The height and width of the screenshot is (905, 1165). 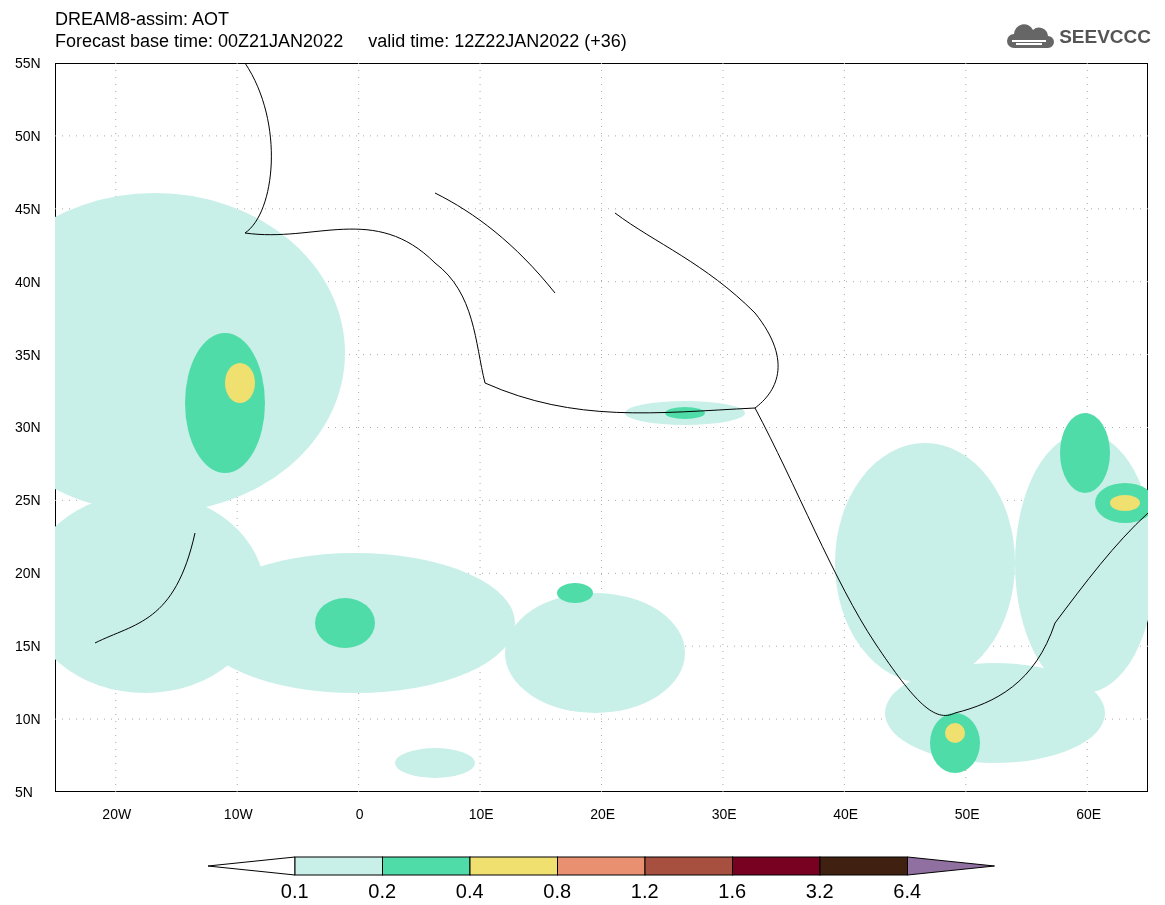 What do you see at coordinates (846, 814) in the screenshot?
I see `longitude-label: 40E` at bounding box center [846, 814].